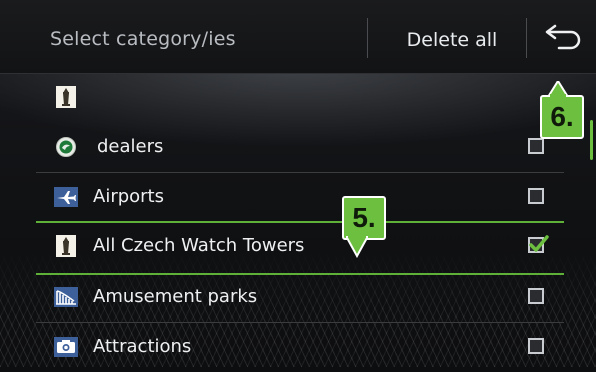 Image resolution: width=596 pixels, height=372 pixels. I want to click on callout-marker-5: 5., so click(364, 227).